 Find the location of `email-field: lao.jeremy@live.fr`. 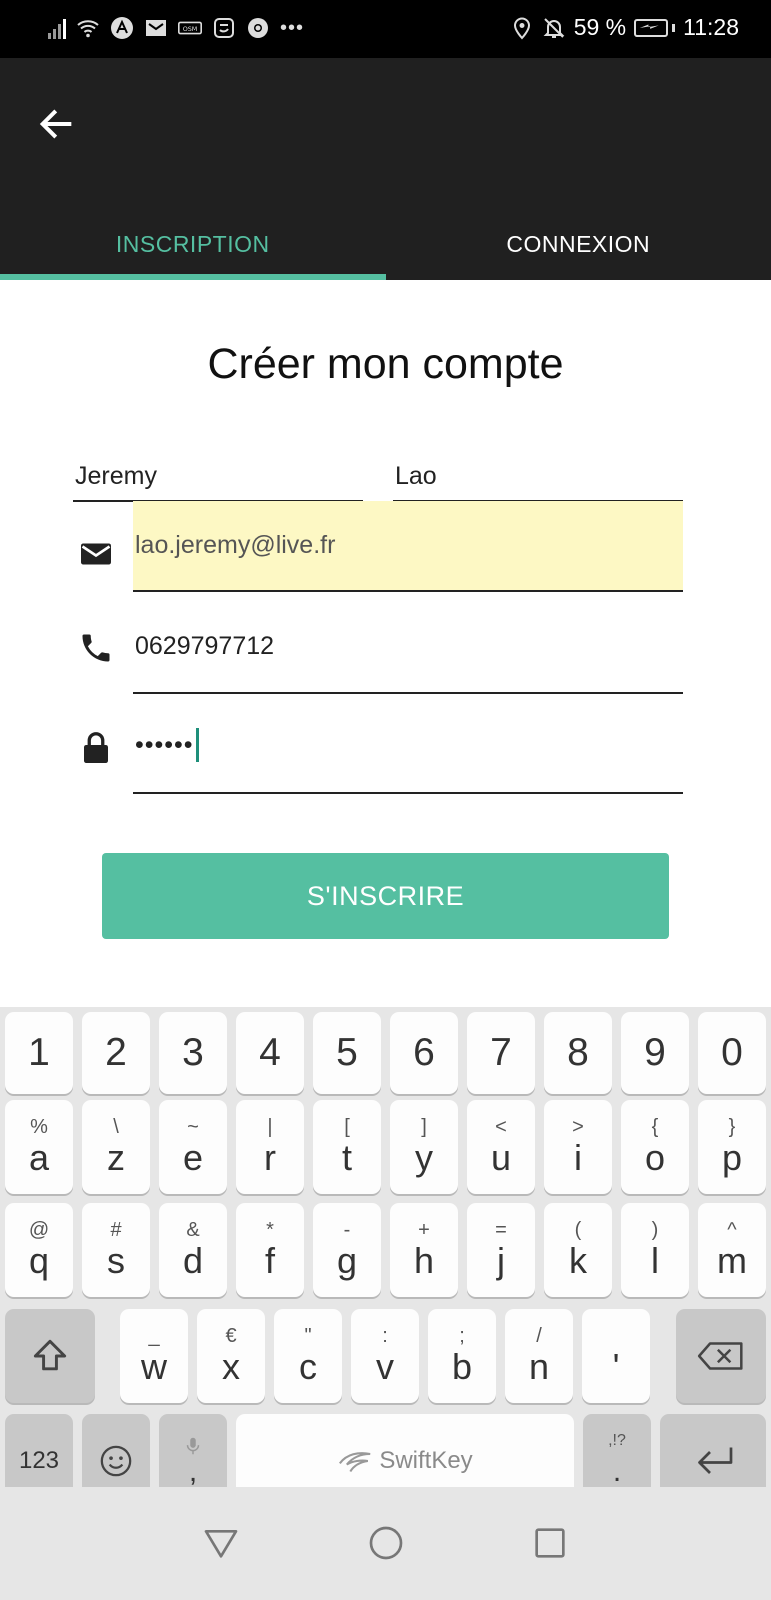

email-field: lao.jeremy@live.fr is located at coordinates (408, 546).